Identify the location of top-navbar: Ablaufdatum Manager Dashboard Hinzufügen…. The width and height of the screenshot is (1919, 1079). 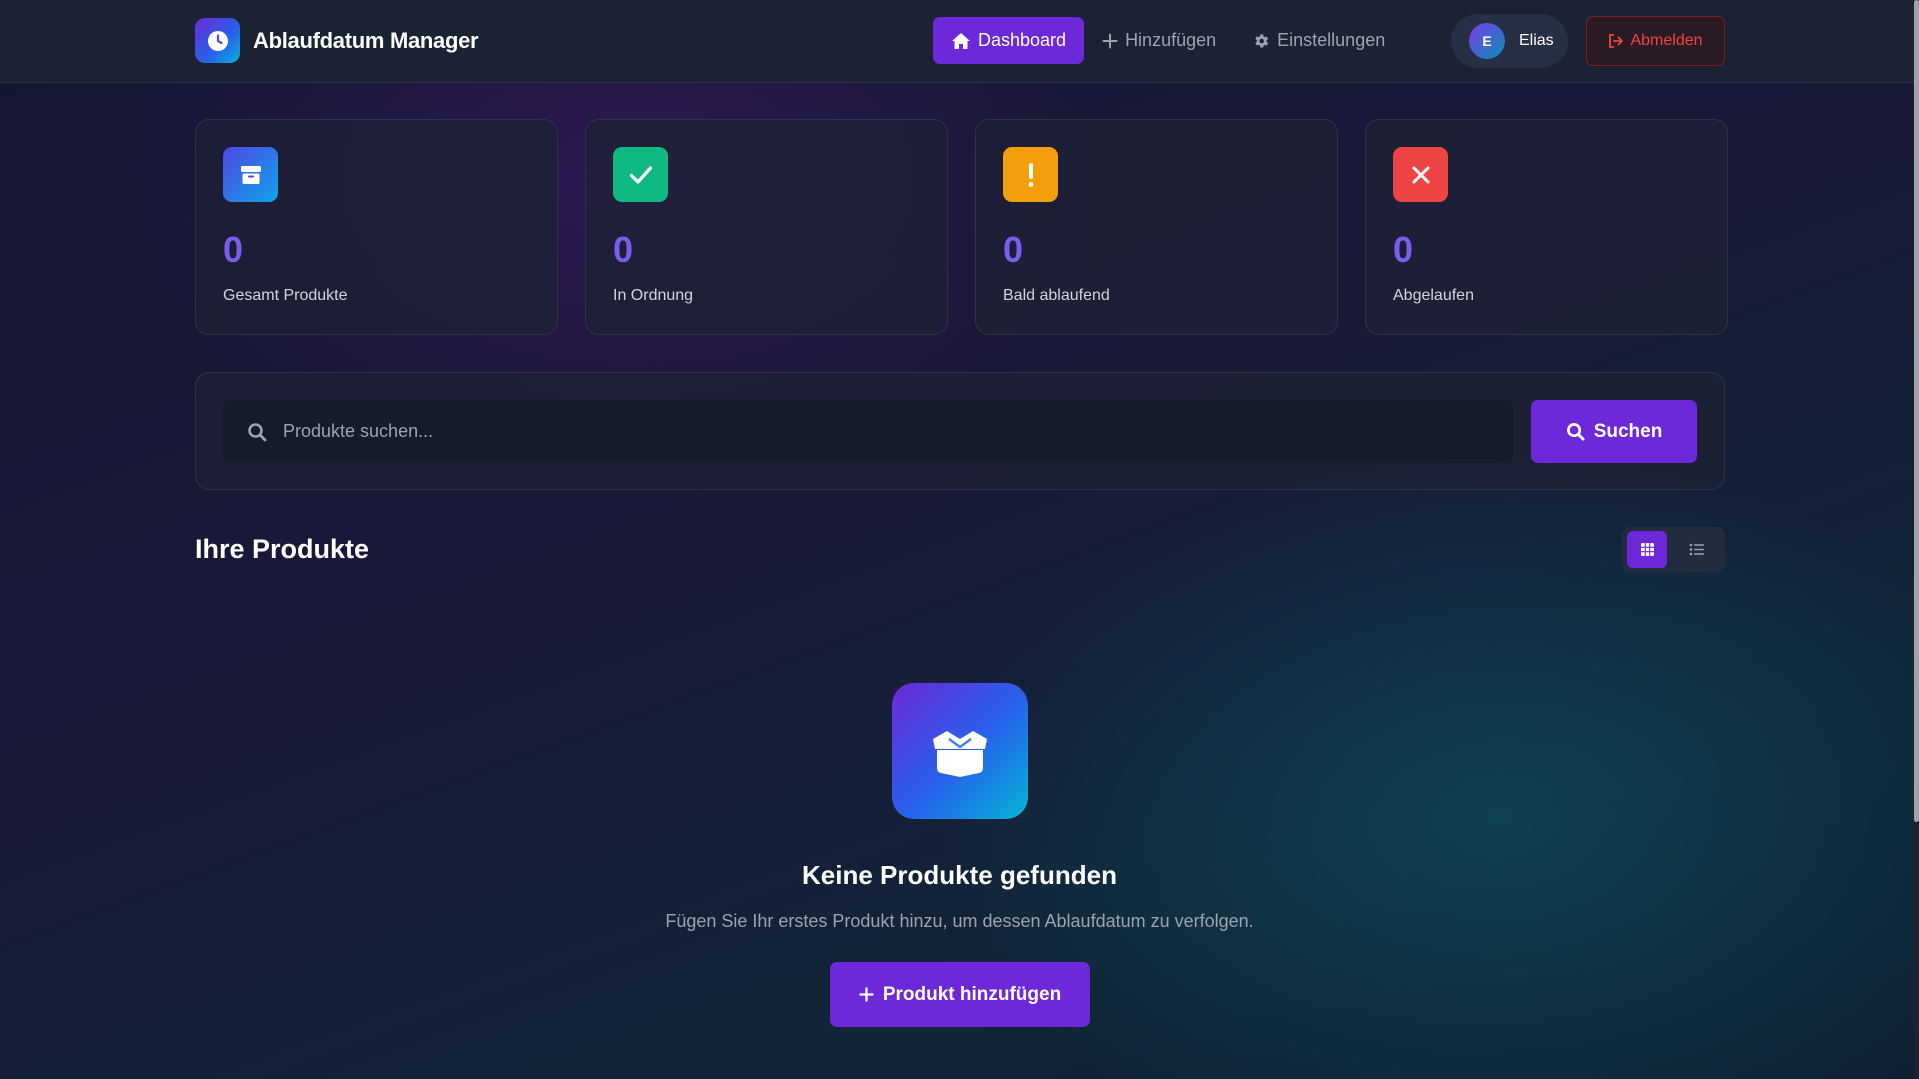
(957, 41).